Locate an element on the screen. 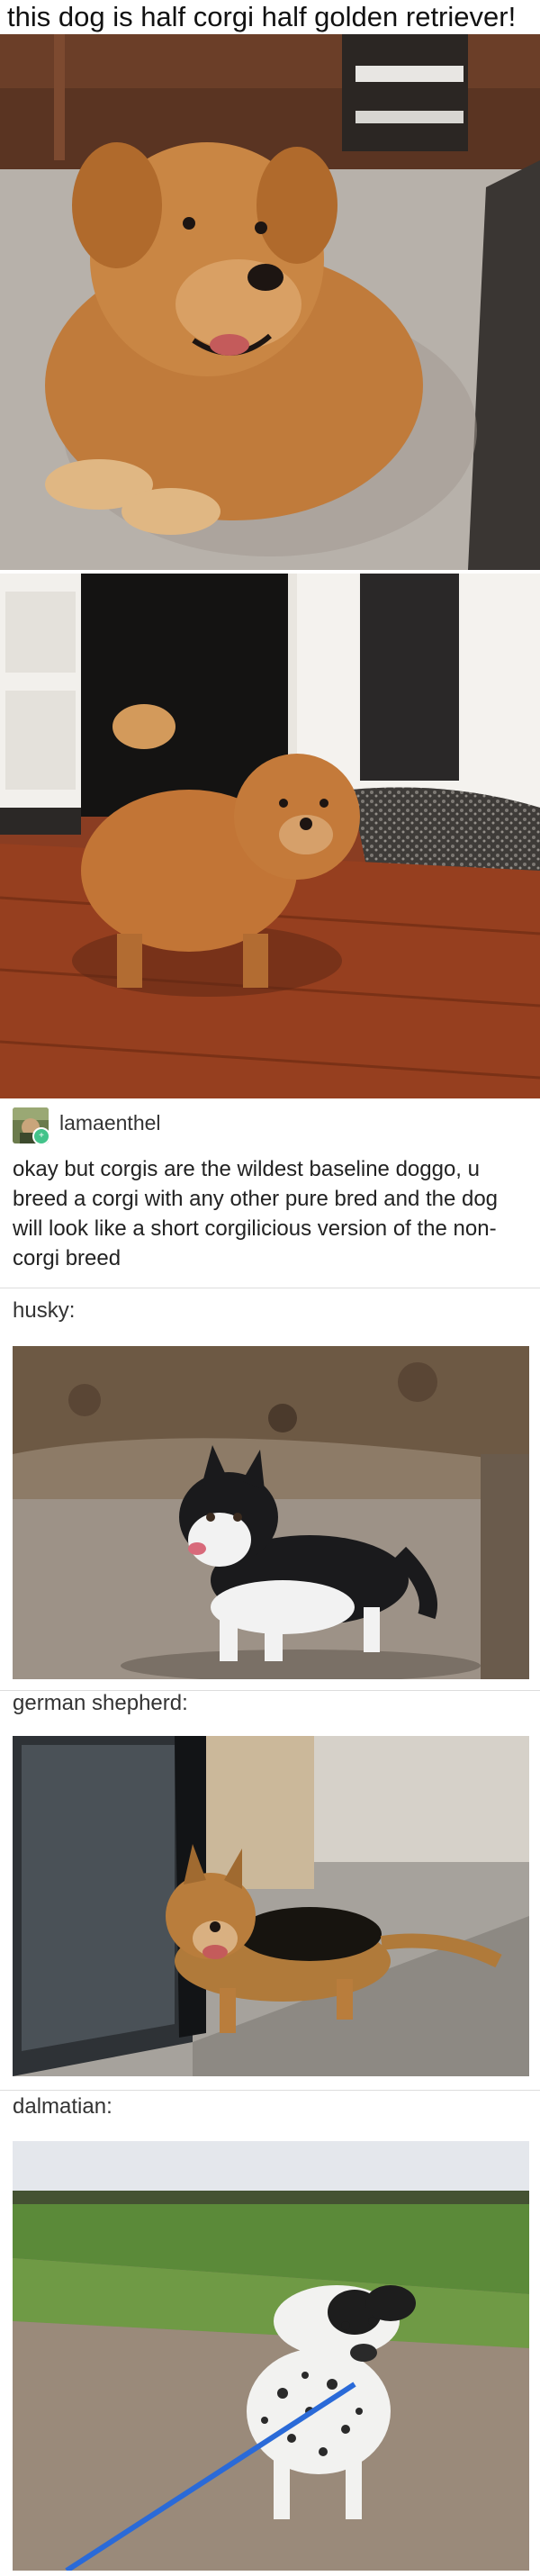  follow-icon: + is located at coordinates (40, 1135).